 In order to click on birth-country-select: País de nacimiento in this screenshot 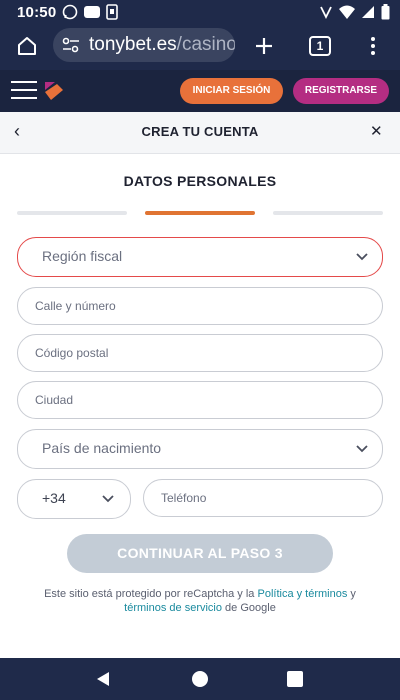, I will do `click(200, 449)`.